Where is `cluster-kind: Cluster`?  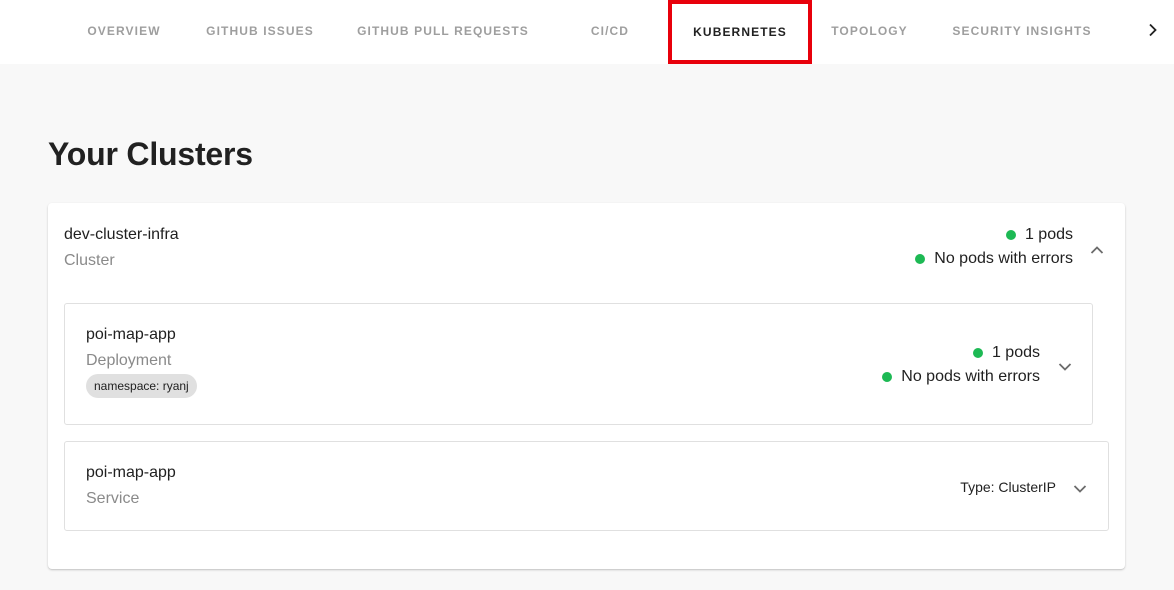 cluster-kind: Cluster is located at coordinates (89, 260).